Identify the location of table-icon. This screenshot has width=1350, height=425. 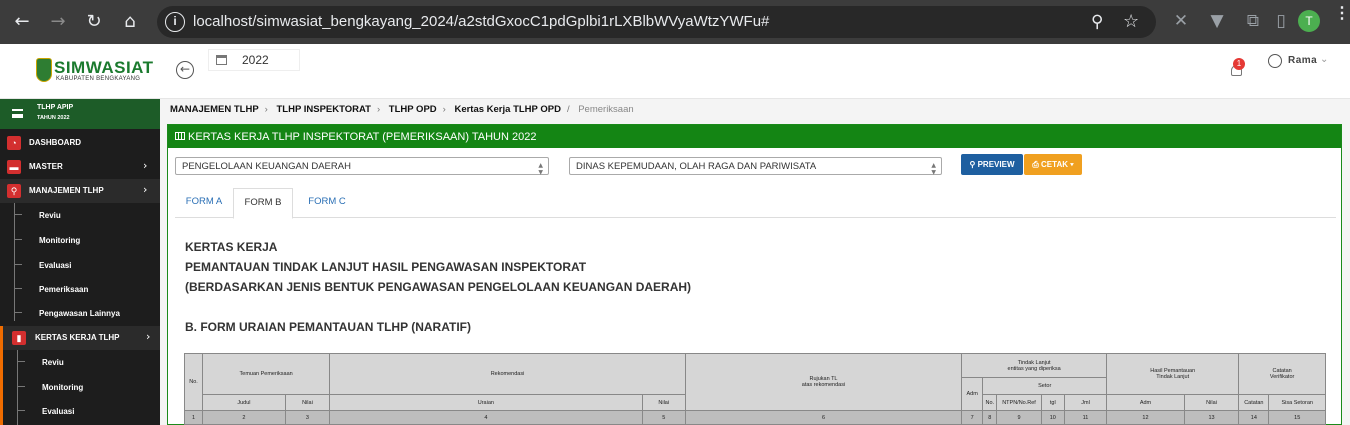
(180, 136).